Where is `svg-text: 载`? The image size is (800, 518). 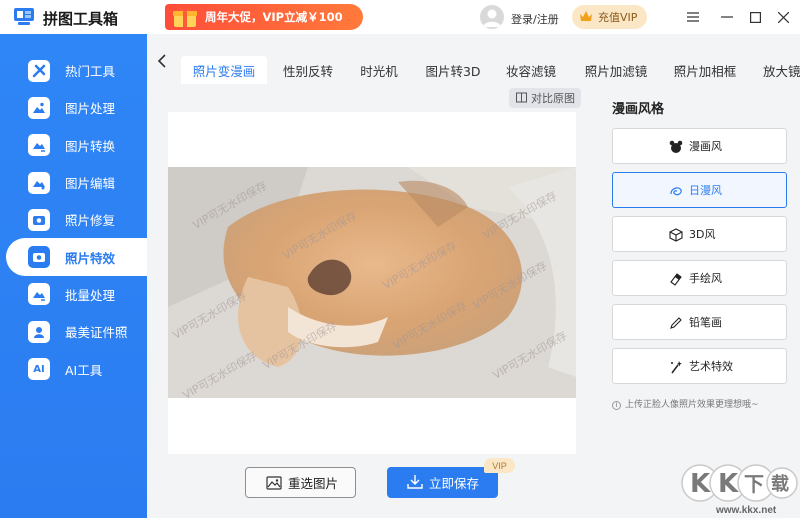
svg-text: 载 is located at coordinates (780, 484).